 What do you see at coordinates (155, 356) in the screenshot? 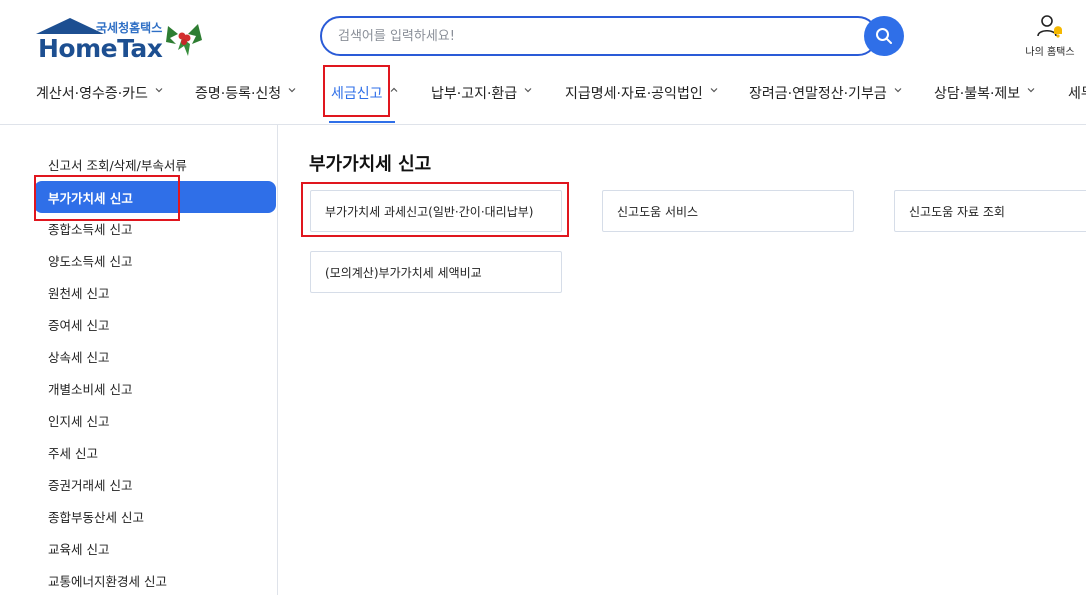
I see `sidebar-item-inheritance-tax: 상속세 신고` at bounding box center [155, 356].